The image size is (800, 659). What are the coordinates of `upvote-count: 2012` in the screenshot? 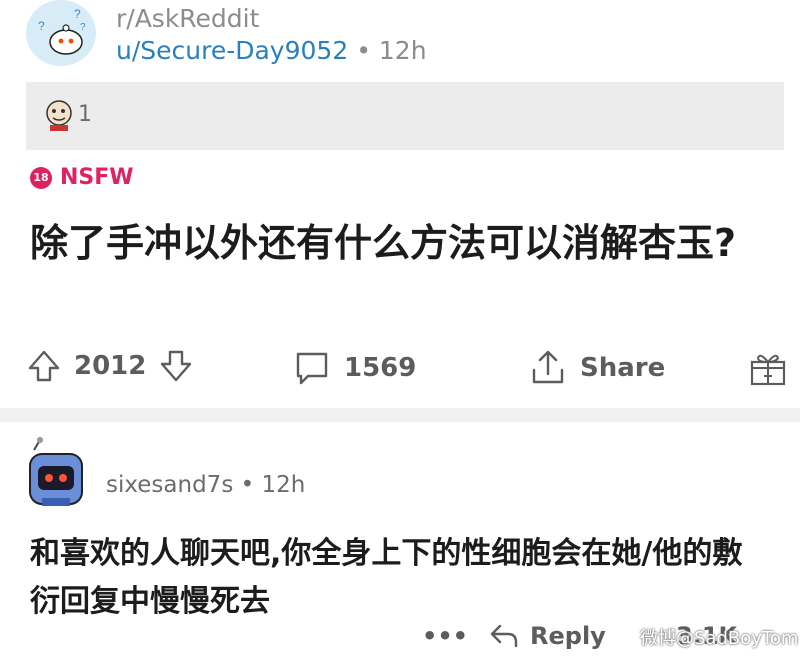 It's located at (110, 366).